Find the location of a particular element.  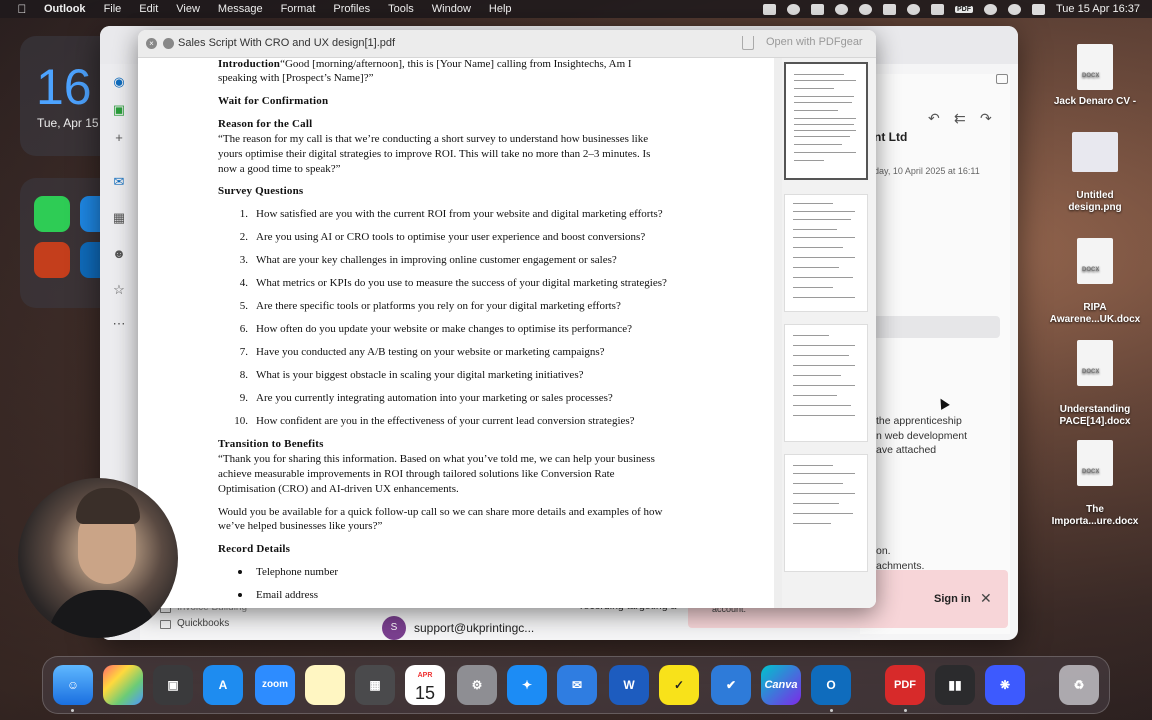

calculator-icon: ▦ is located at coordinates (375, 685).